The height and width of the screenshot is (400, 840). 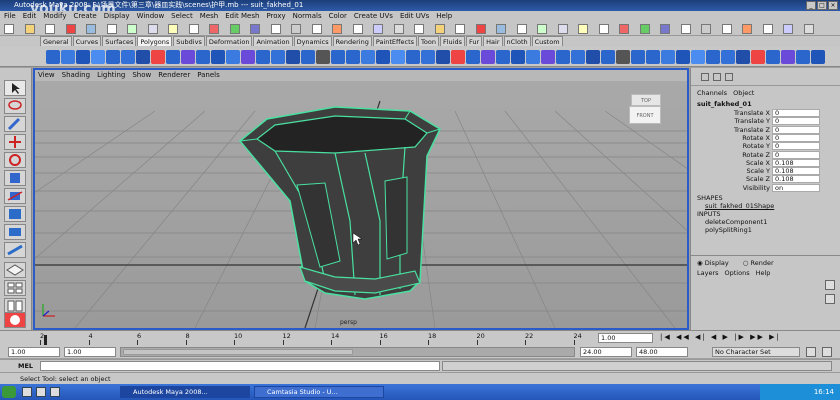 I want to click on shelf-tab-hair: Hair, so click(x=493, y=41).